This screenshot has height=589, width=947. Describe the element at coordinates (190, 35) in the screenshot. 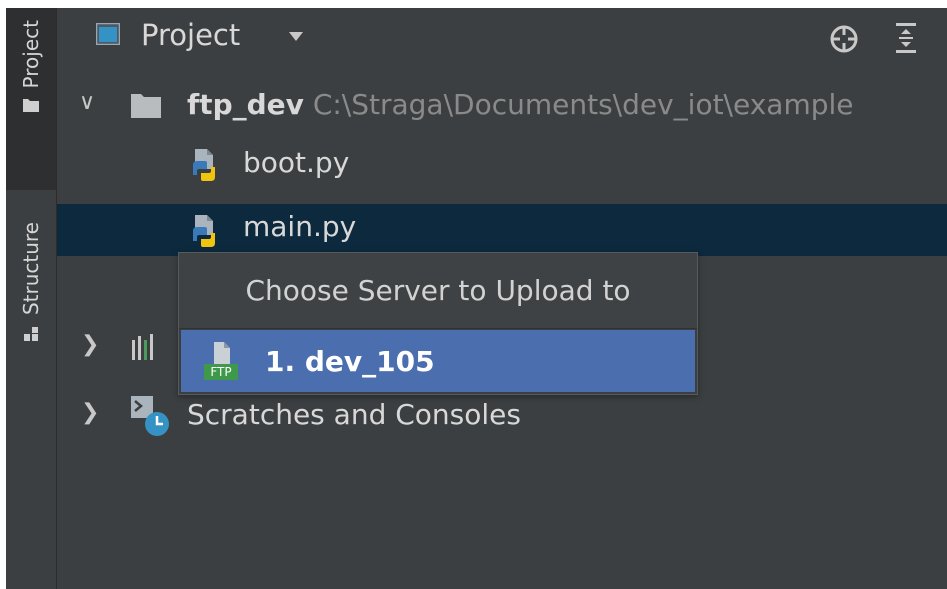

I see `project-view-selector: Project` at that location.